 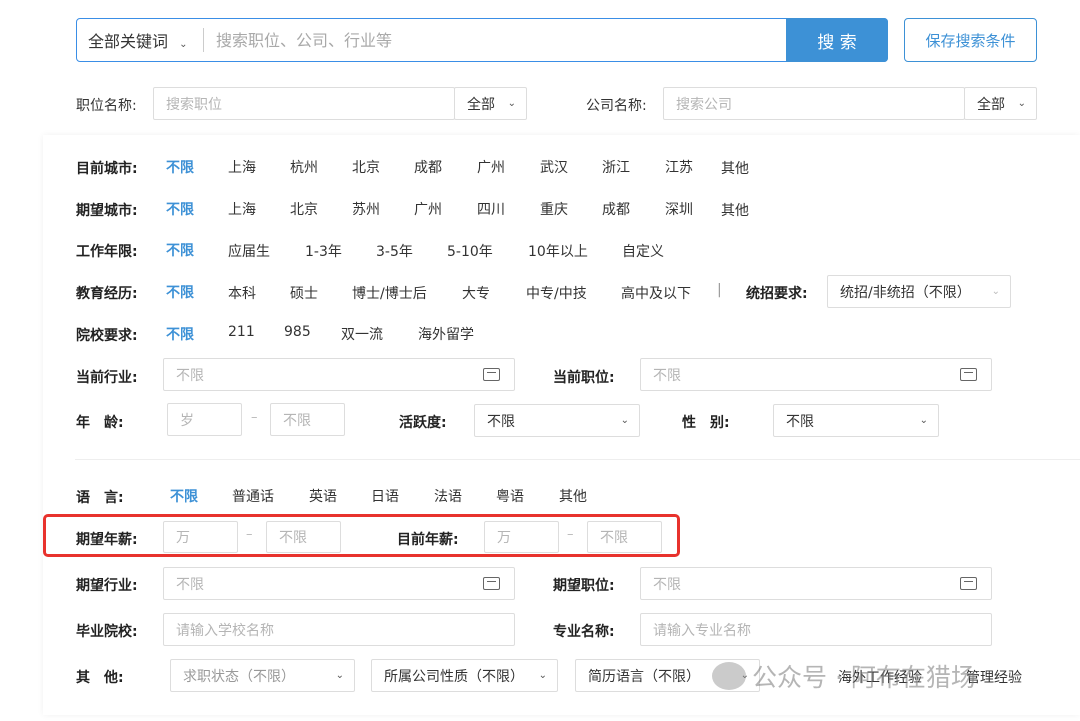 What do you see at coordinates (428, 209) in the screenshot?
I see `expected-city-option: 广州` at bounding box center [428, 209].